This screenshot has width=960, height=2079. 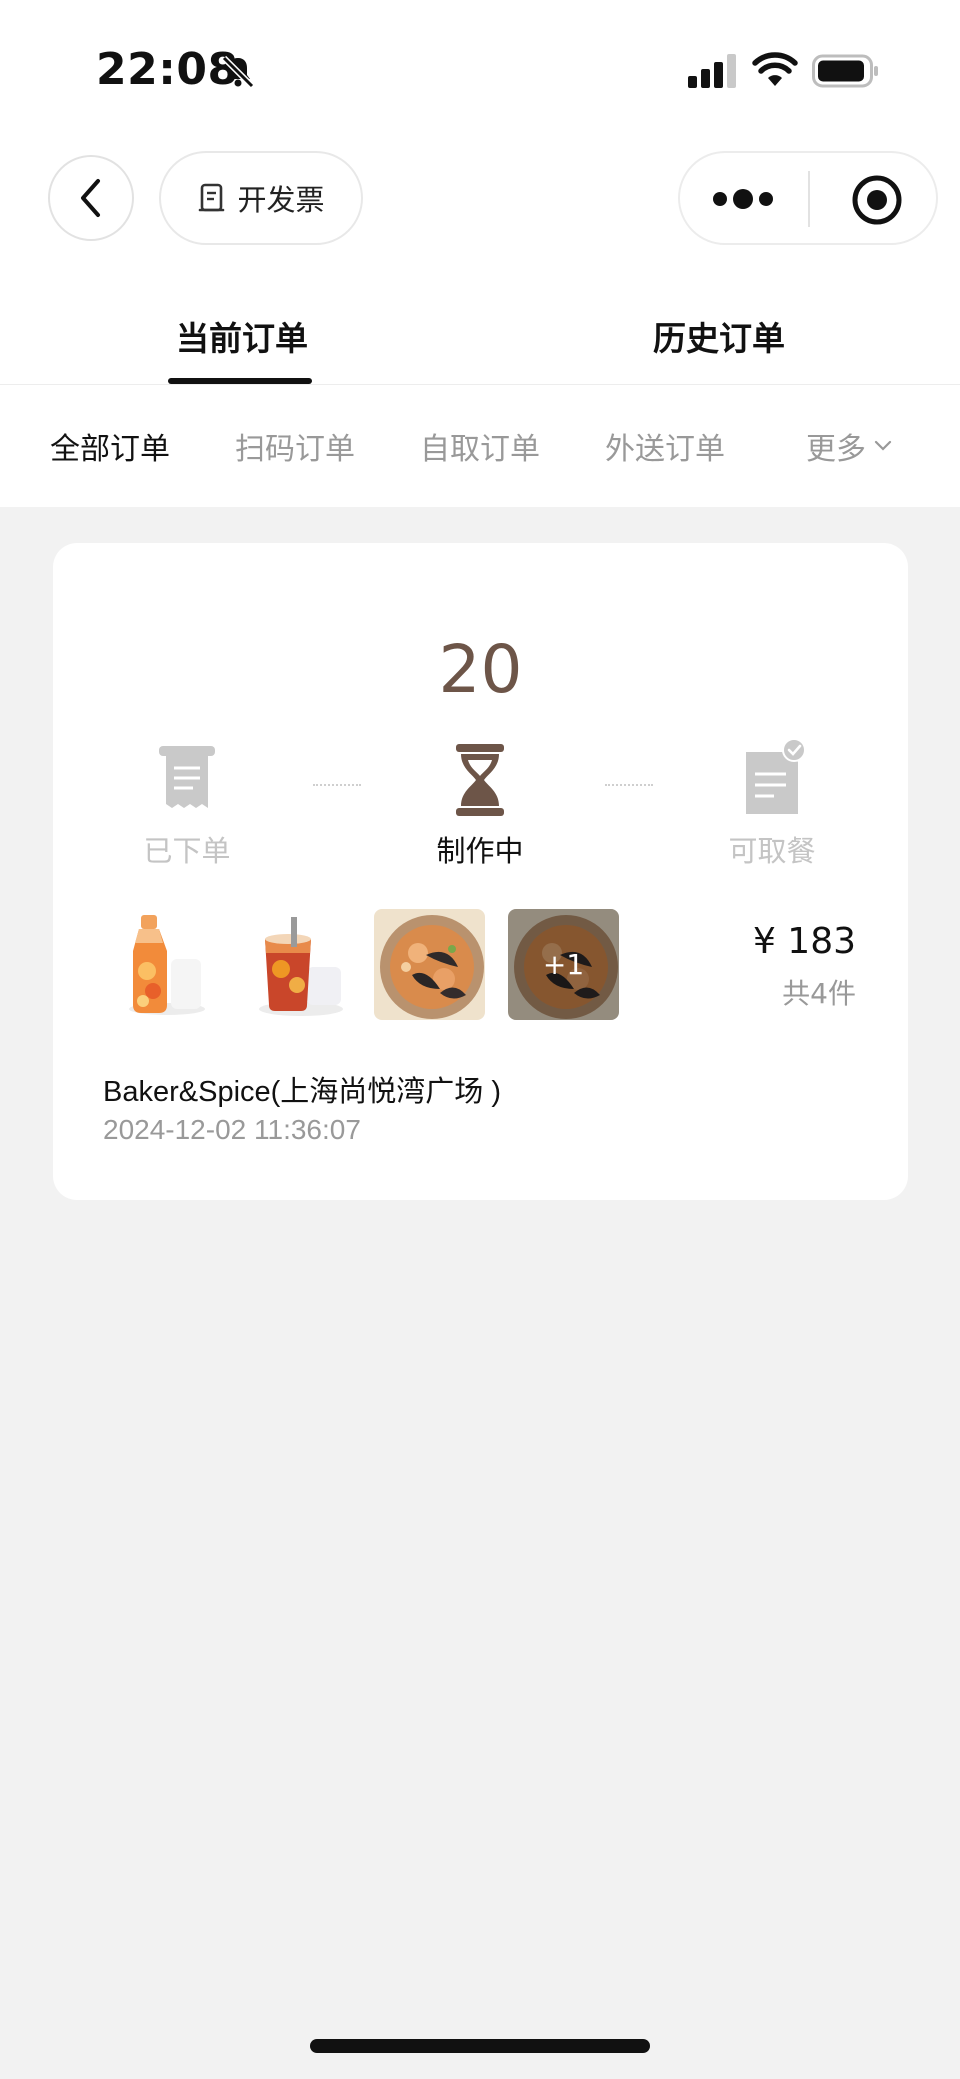 I want to click on chevron-left-icon, so click(x=90, y=198).